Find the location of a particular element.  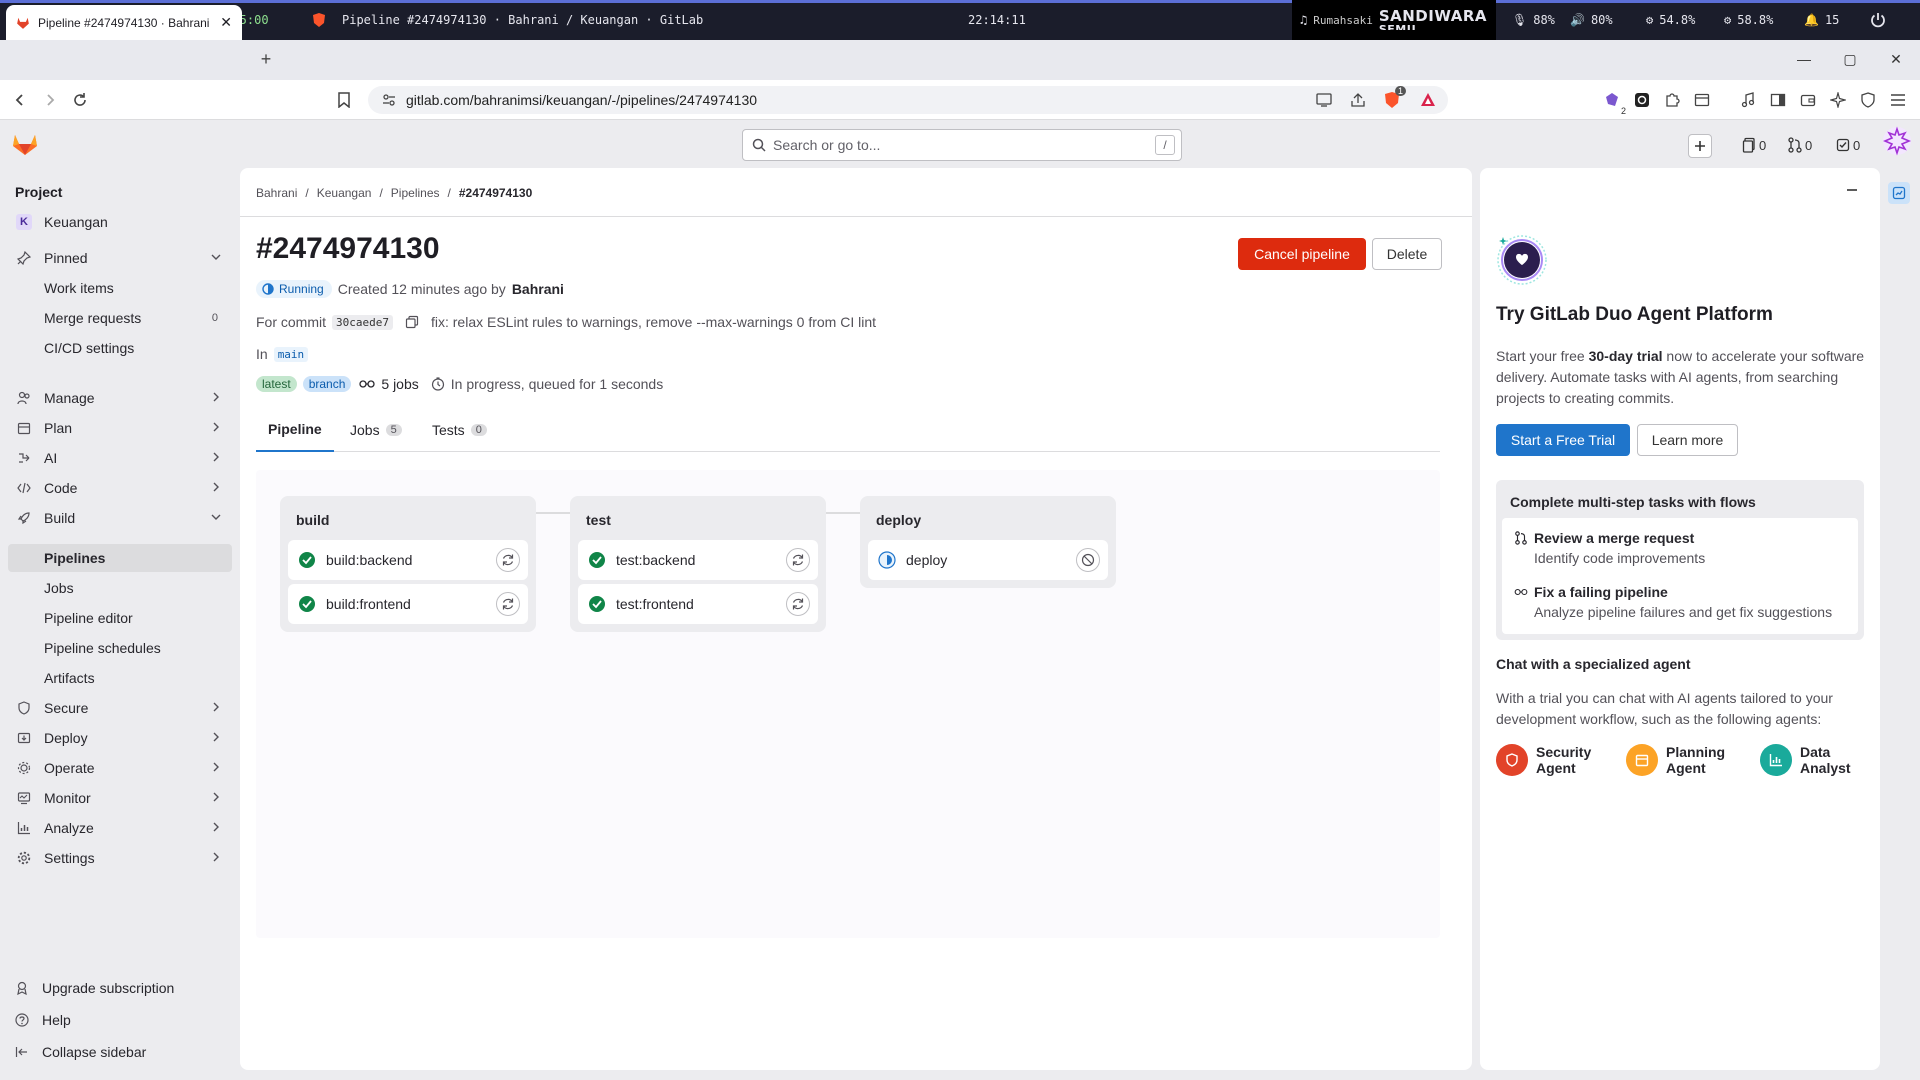

extension-g-icon is located at coordinates (1642, 100).